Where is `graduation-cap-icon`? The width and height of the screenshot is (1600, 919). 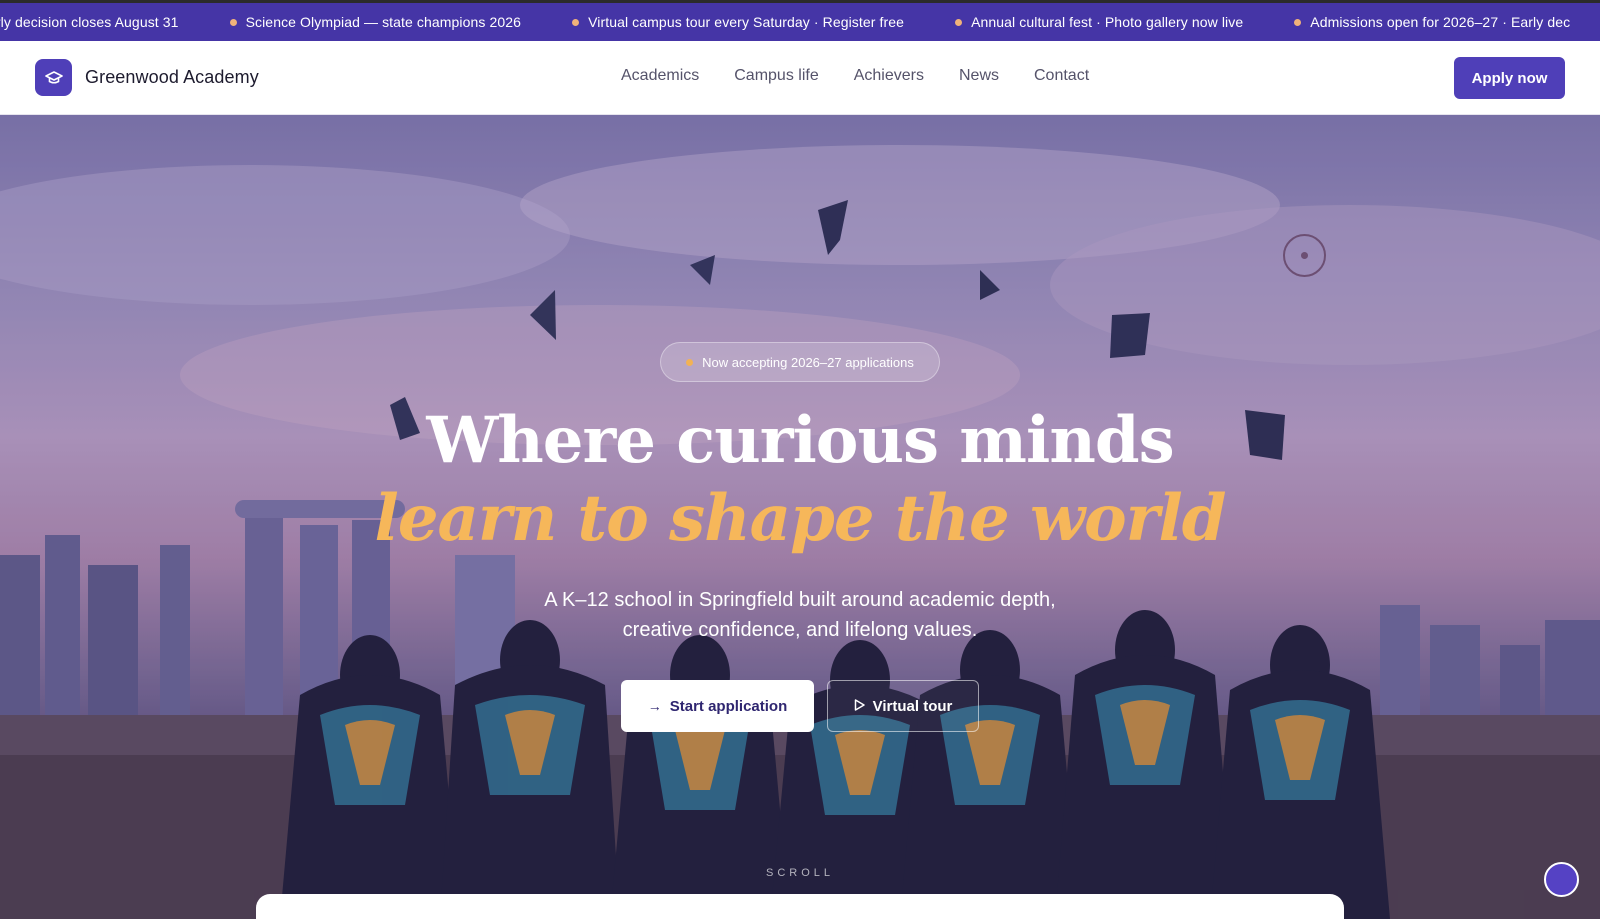 graduation-cap-icon is located at coordinates (53, 77).